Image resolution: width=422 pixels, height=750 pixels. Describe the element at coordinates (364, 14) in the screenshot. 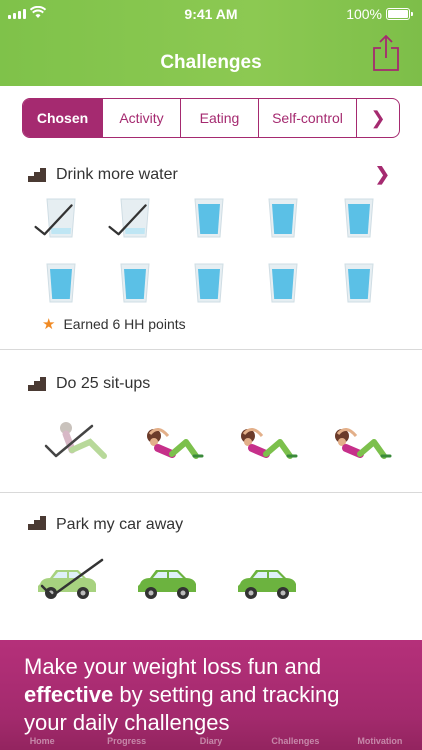

I see `battery-percent: 100%` at that location.